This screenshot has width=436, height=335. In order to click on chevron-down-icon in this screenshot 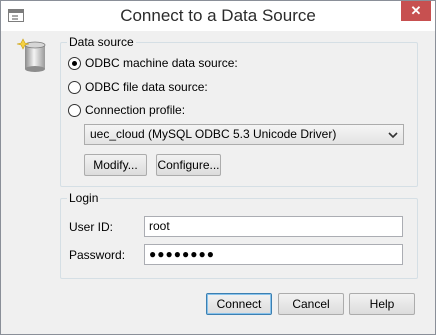, I will do `click(393, 135)`.